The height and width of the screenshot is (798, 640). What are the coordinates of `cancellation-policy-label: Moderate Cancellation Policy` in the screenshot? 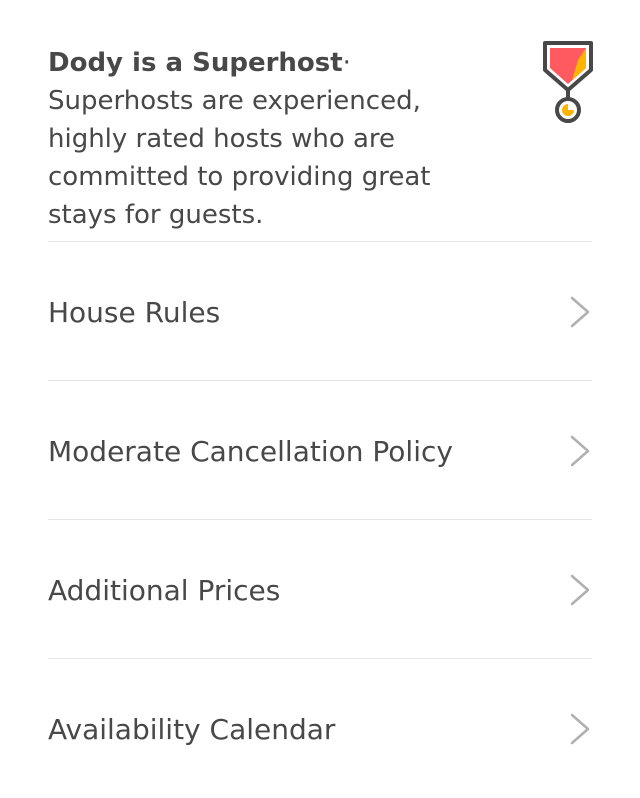 It's located at (250, 451).